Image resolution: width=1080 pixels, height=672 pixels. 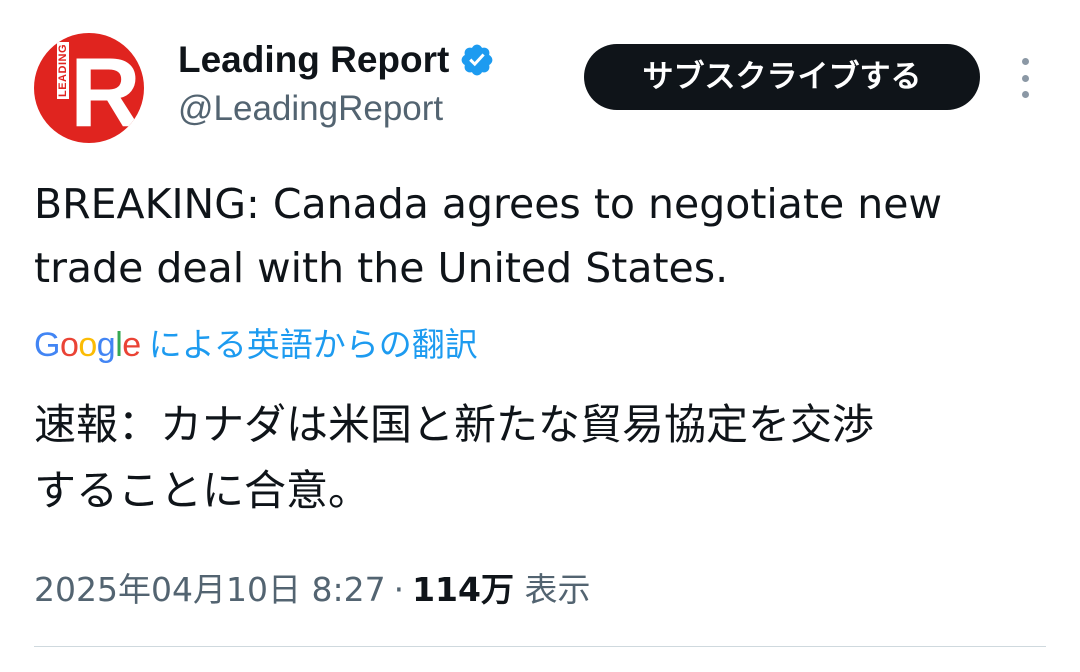 What do you see at coordinates (87, 345) in the screenshot?
I see `google-logo: Google` at bounding box center [87, 345].